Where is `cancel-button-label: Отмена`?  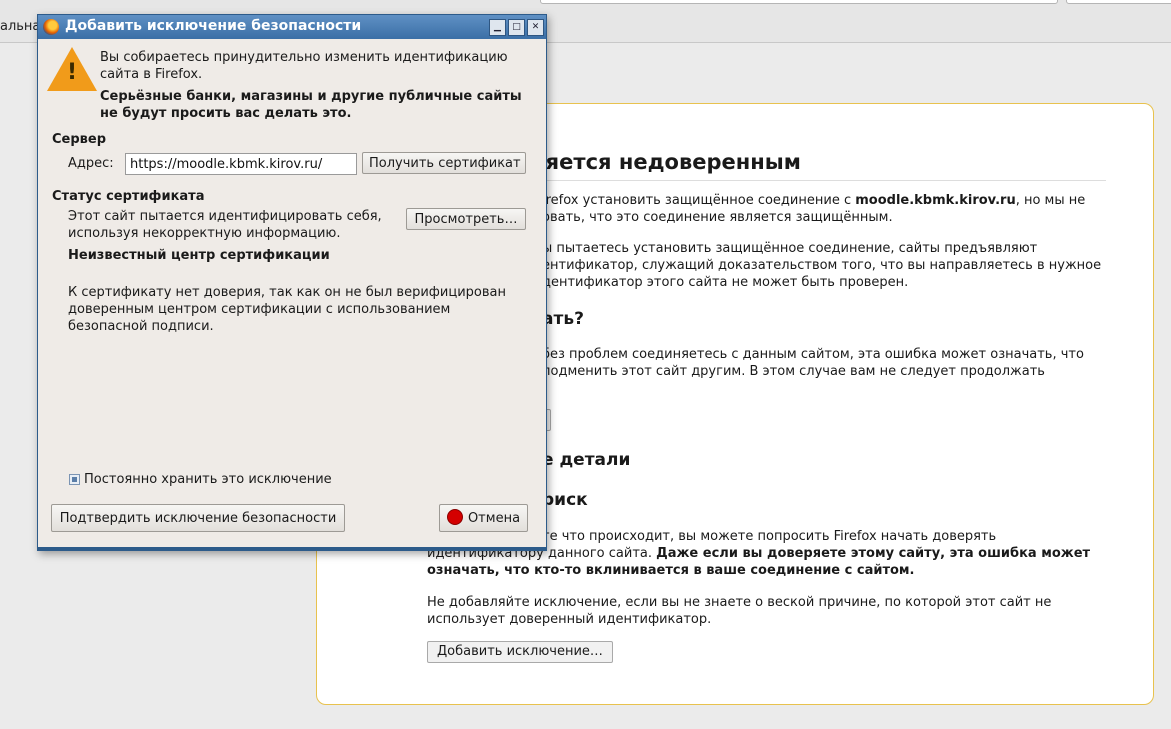 cancel-button-label: Отмена is located at coordinates (494, 518).